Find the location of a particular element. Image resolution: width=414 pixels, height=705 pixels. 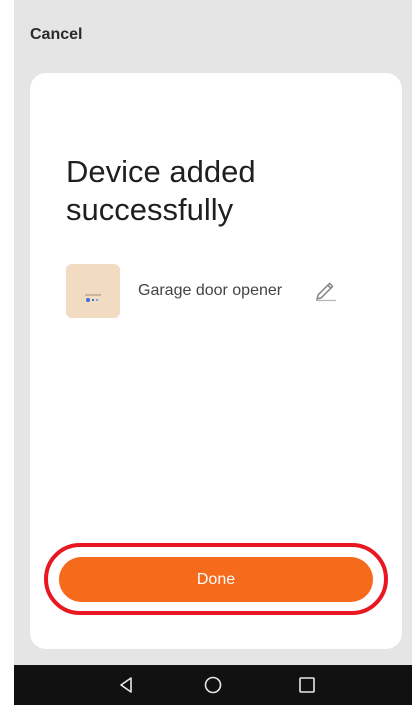

device-logo-icon is located at coordinates (93, 298).